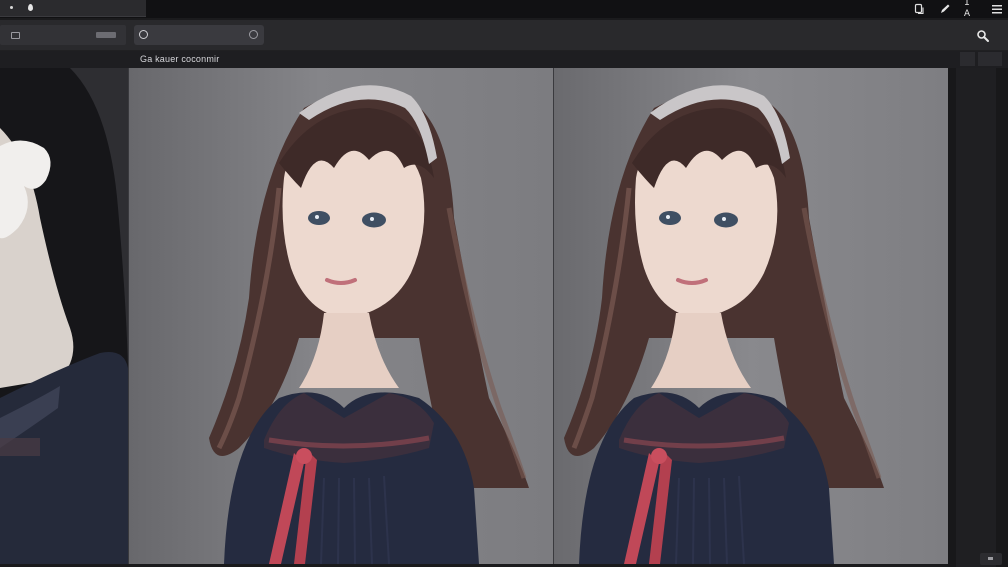 This screenshot has height=567, width=1008. What do you see at coordinates (11, 7) in the screenshot?
I see `dot-icon` at bounding box center [11, 7].